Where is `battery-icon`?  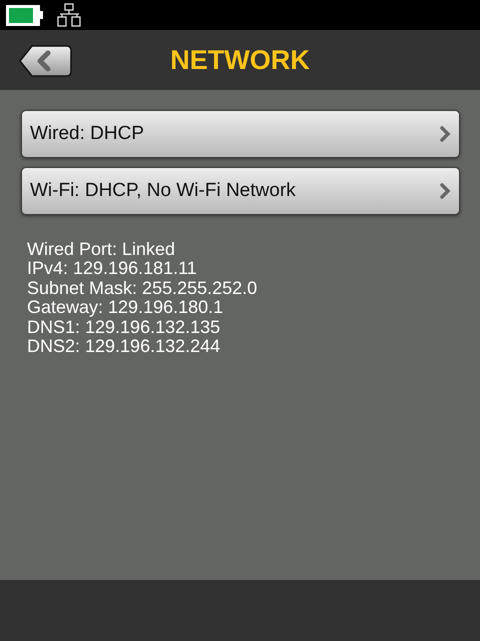 battery-icon is located at coordinates (24, 15).